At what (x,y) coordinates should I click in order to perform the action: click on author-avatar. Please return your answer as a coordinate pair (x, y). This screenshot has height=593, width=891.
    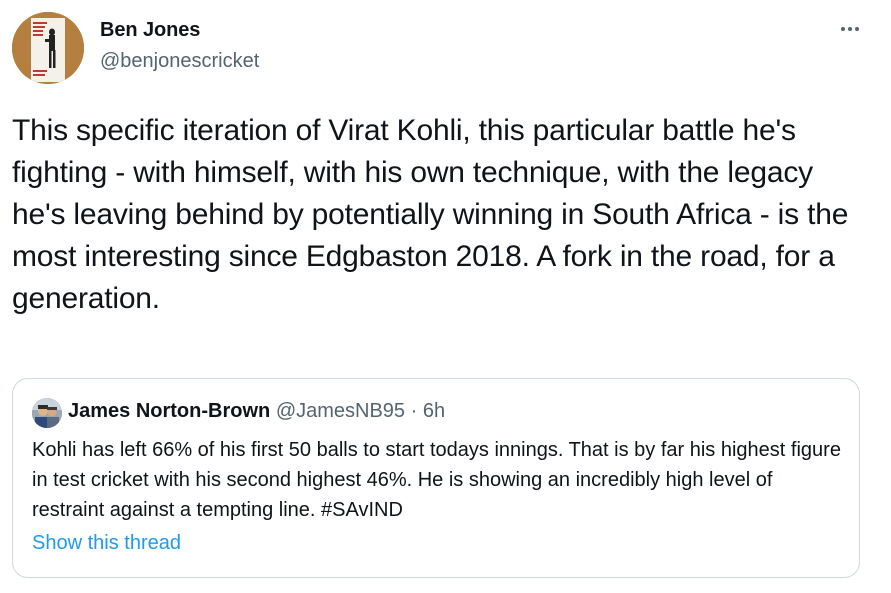
    Looking at the image, I should click on (48, 48).